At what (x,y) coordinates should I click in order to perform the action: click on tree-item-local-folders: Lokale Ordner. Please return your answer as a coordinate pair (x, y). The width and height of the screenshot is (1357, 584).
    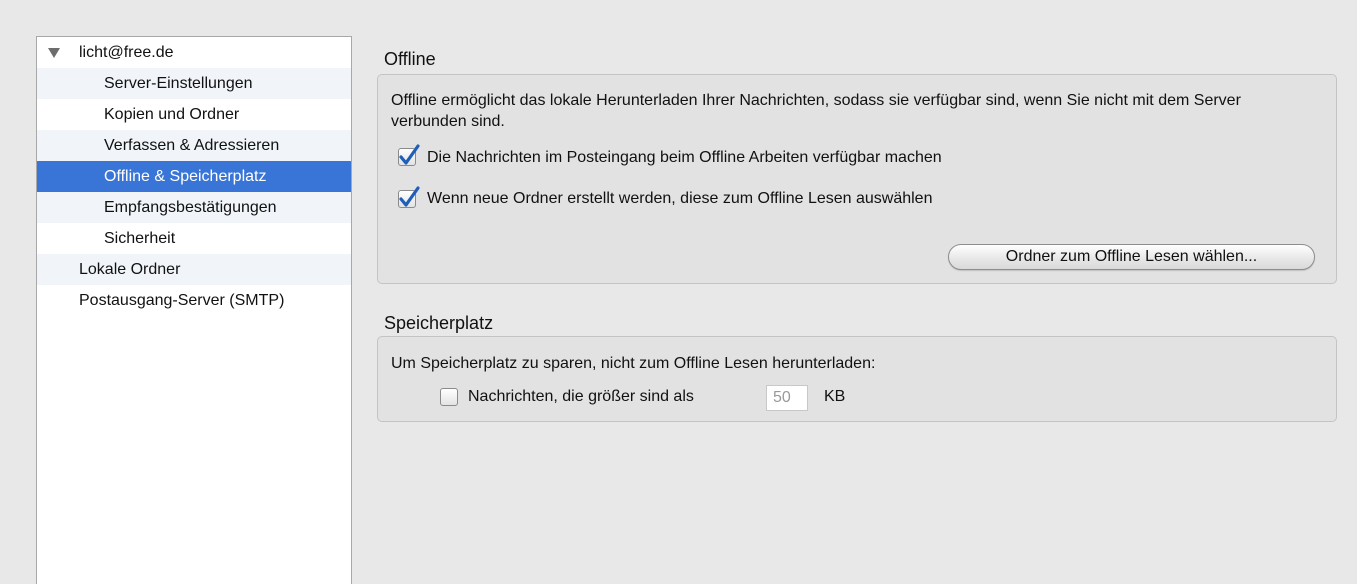
    Looking at the image, I should click on (194, 269).